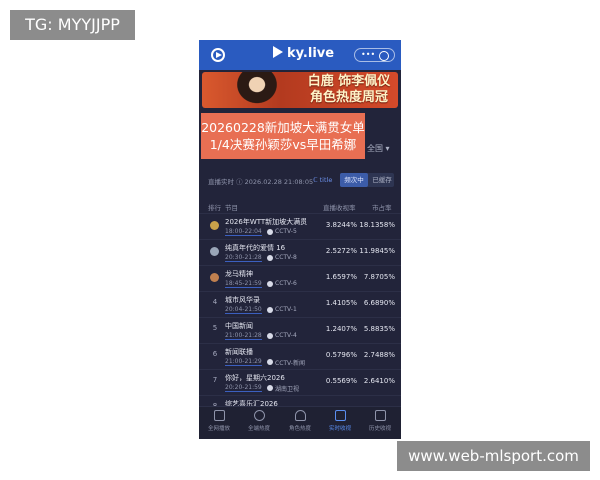  I want to click on program-title: 龙马精神, so click(239, 274).